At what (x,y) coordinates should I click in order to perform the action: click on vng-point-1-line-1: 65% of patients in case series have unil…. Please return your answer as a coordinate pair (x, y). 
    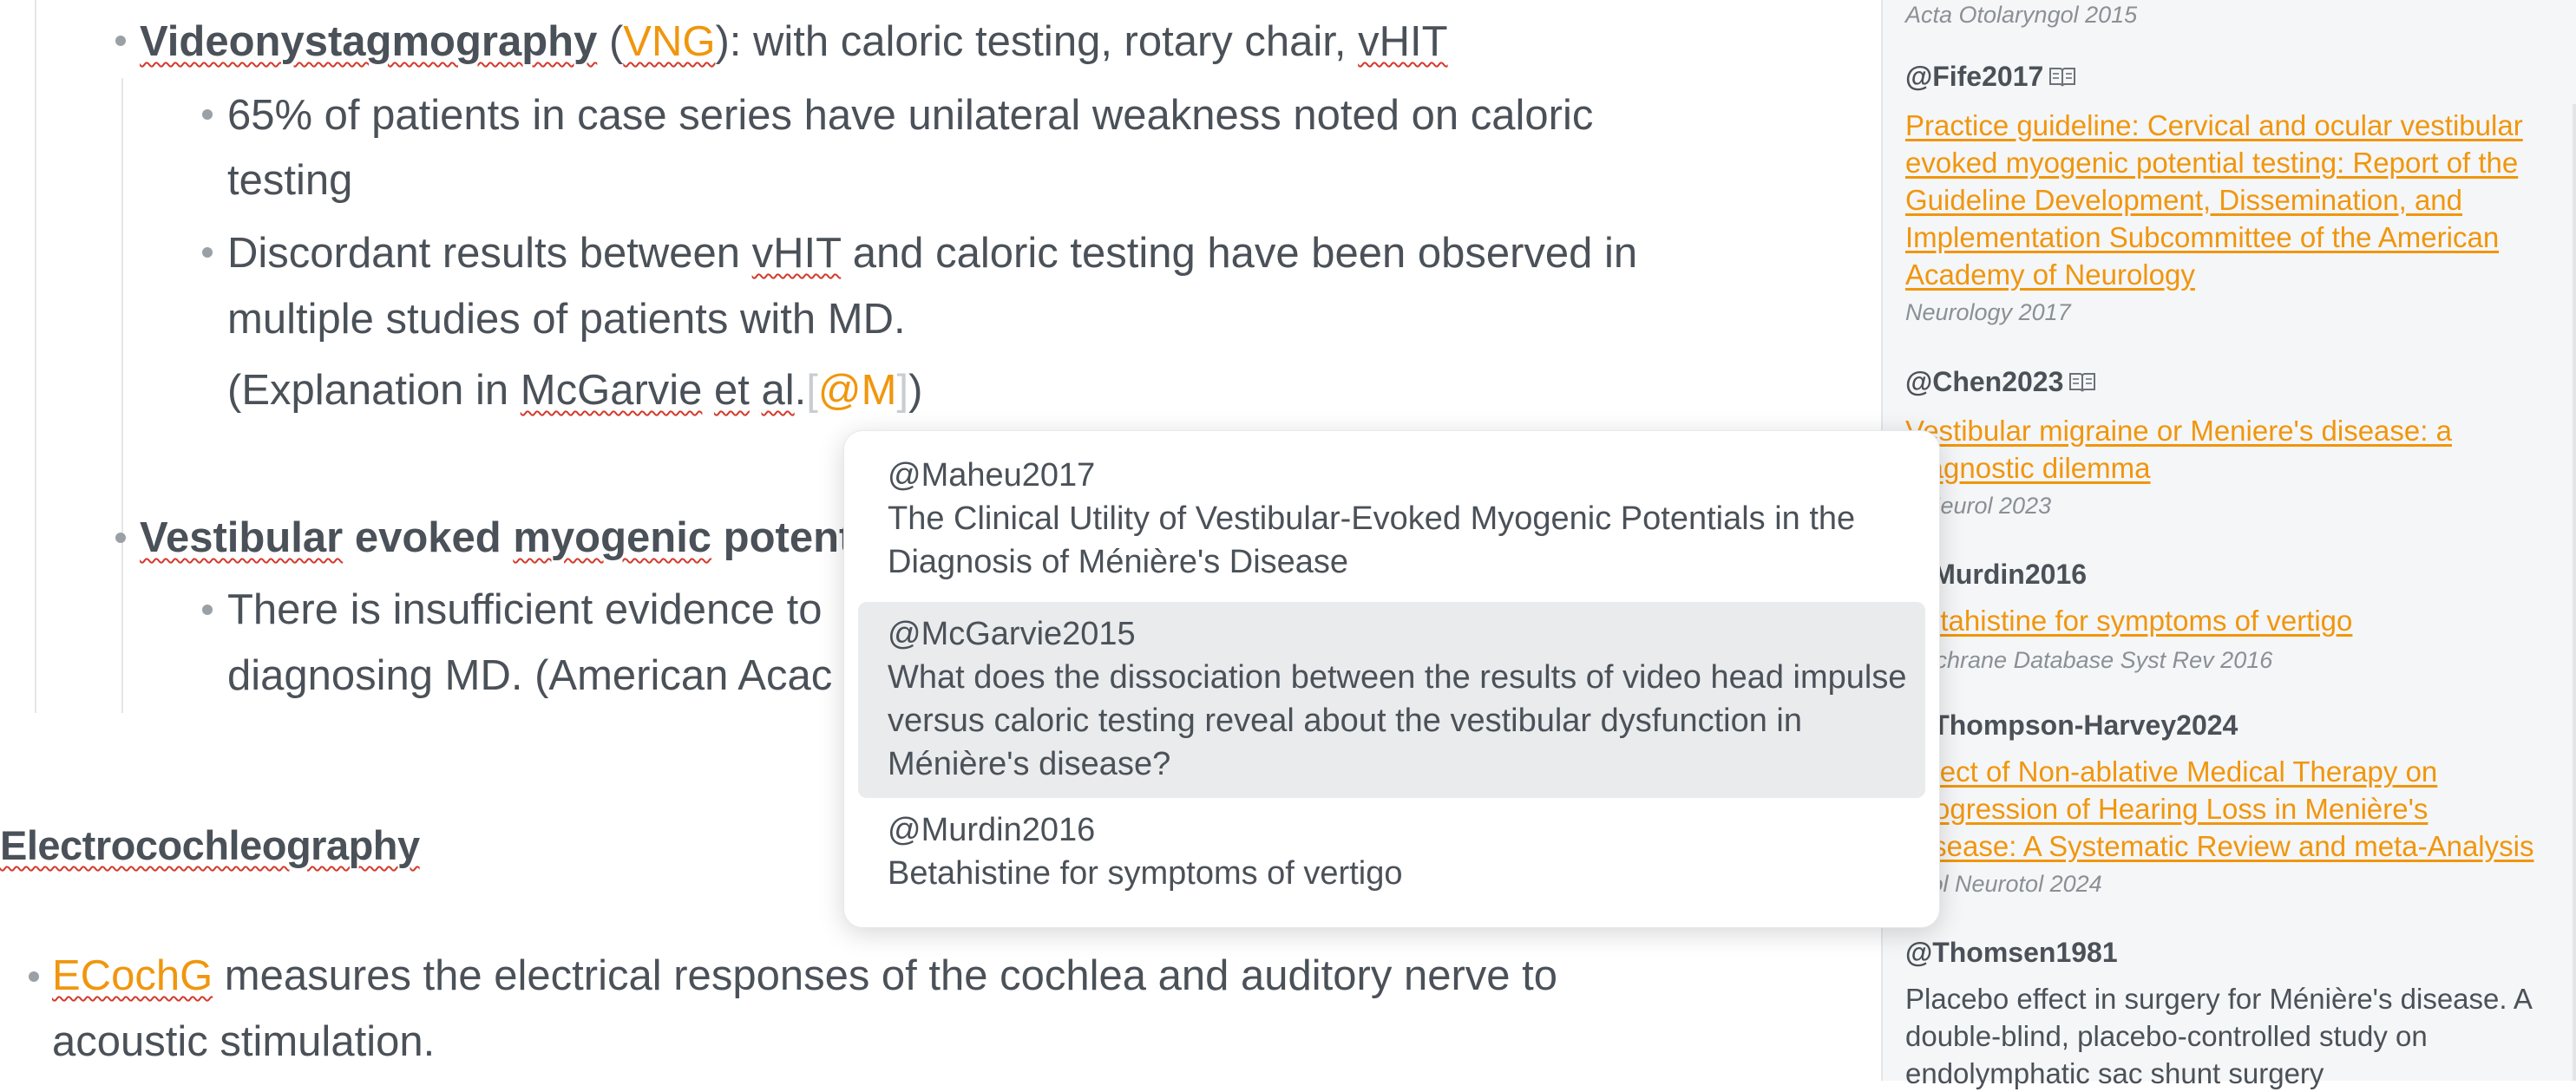
    Looking at the image, I should click on (910, 115).